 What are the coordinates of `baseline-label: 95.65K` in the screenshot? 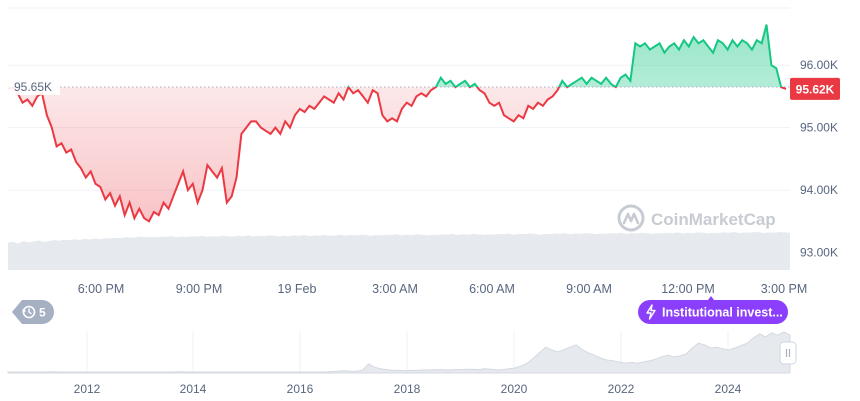 It's located at (34, 87).